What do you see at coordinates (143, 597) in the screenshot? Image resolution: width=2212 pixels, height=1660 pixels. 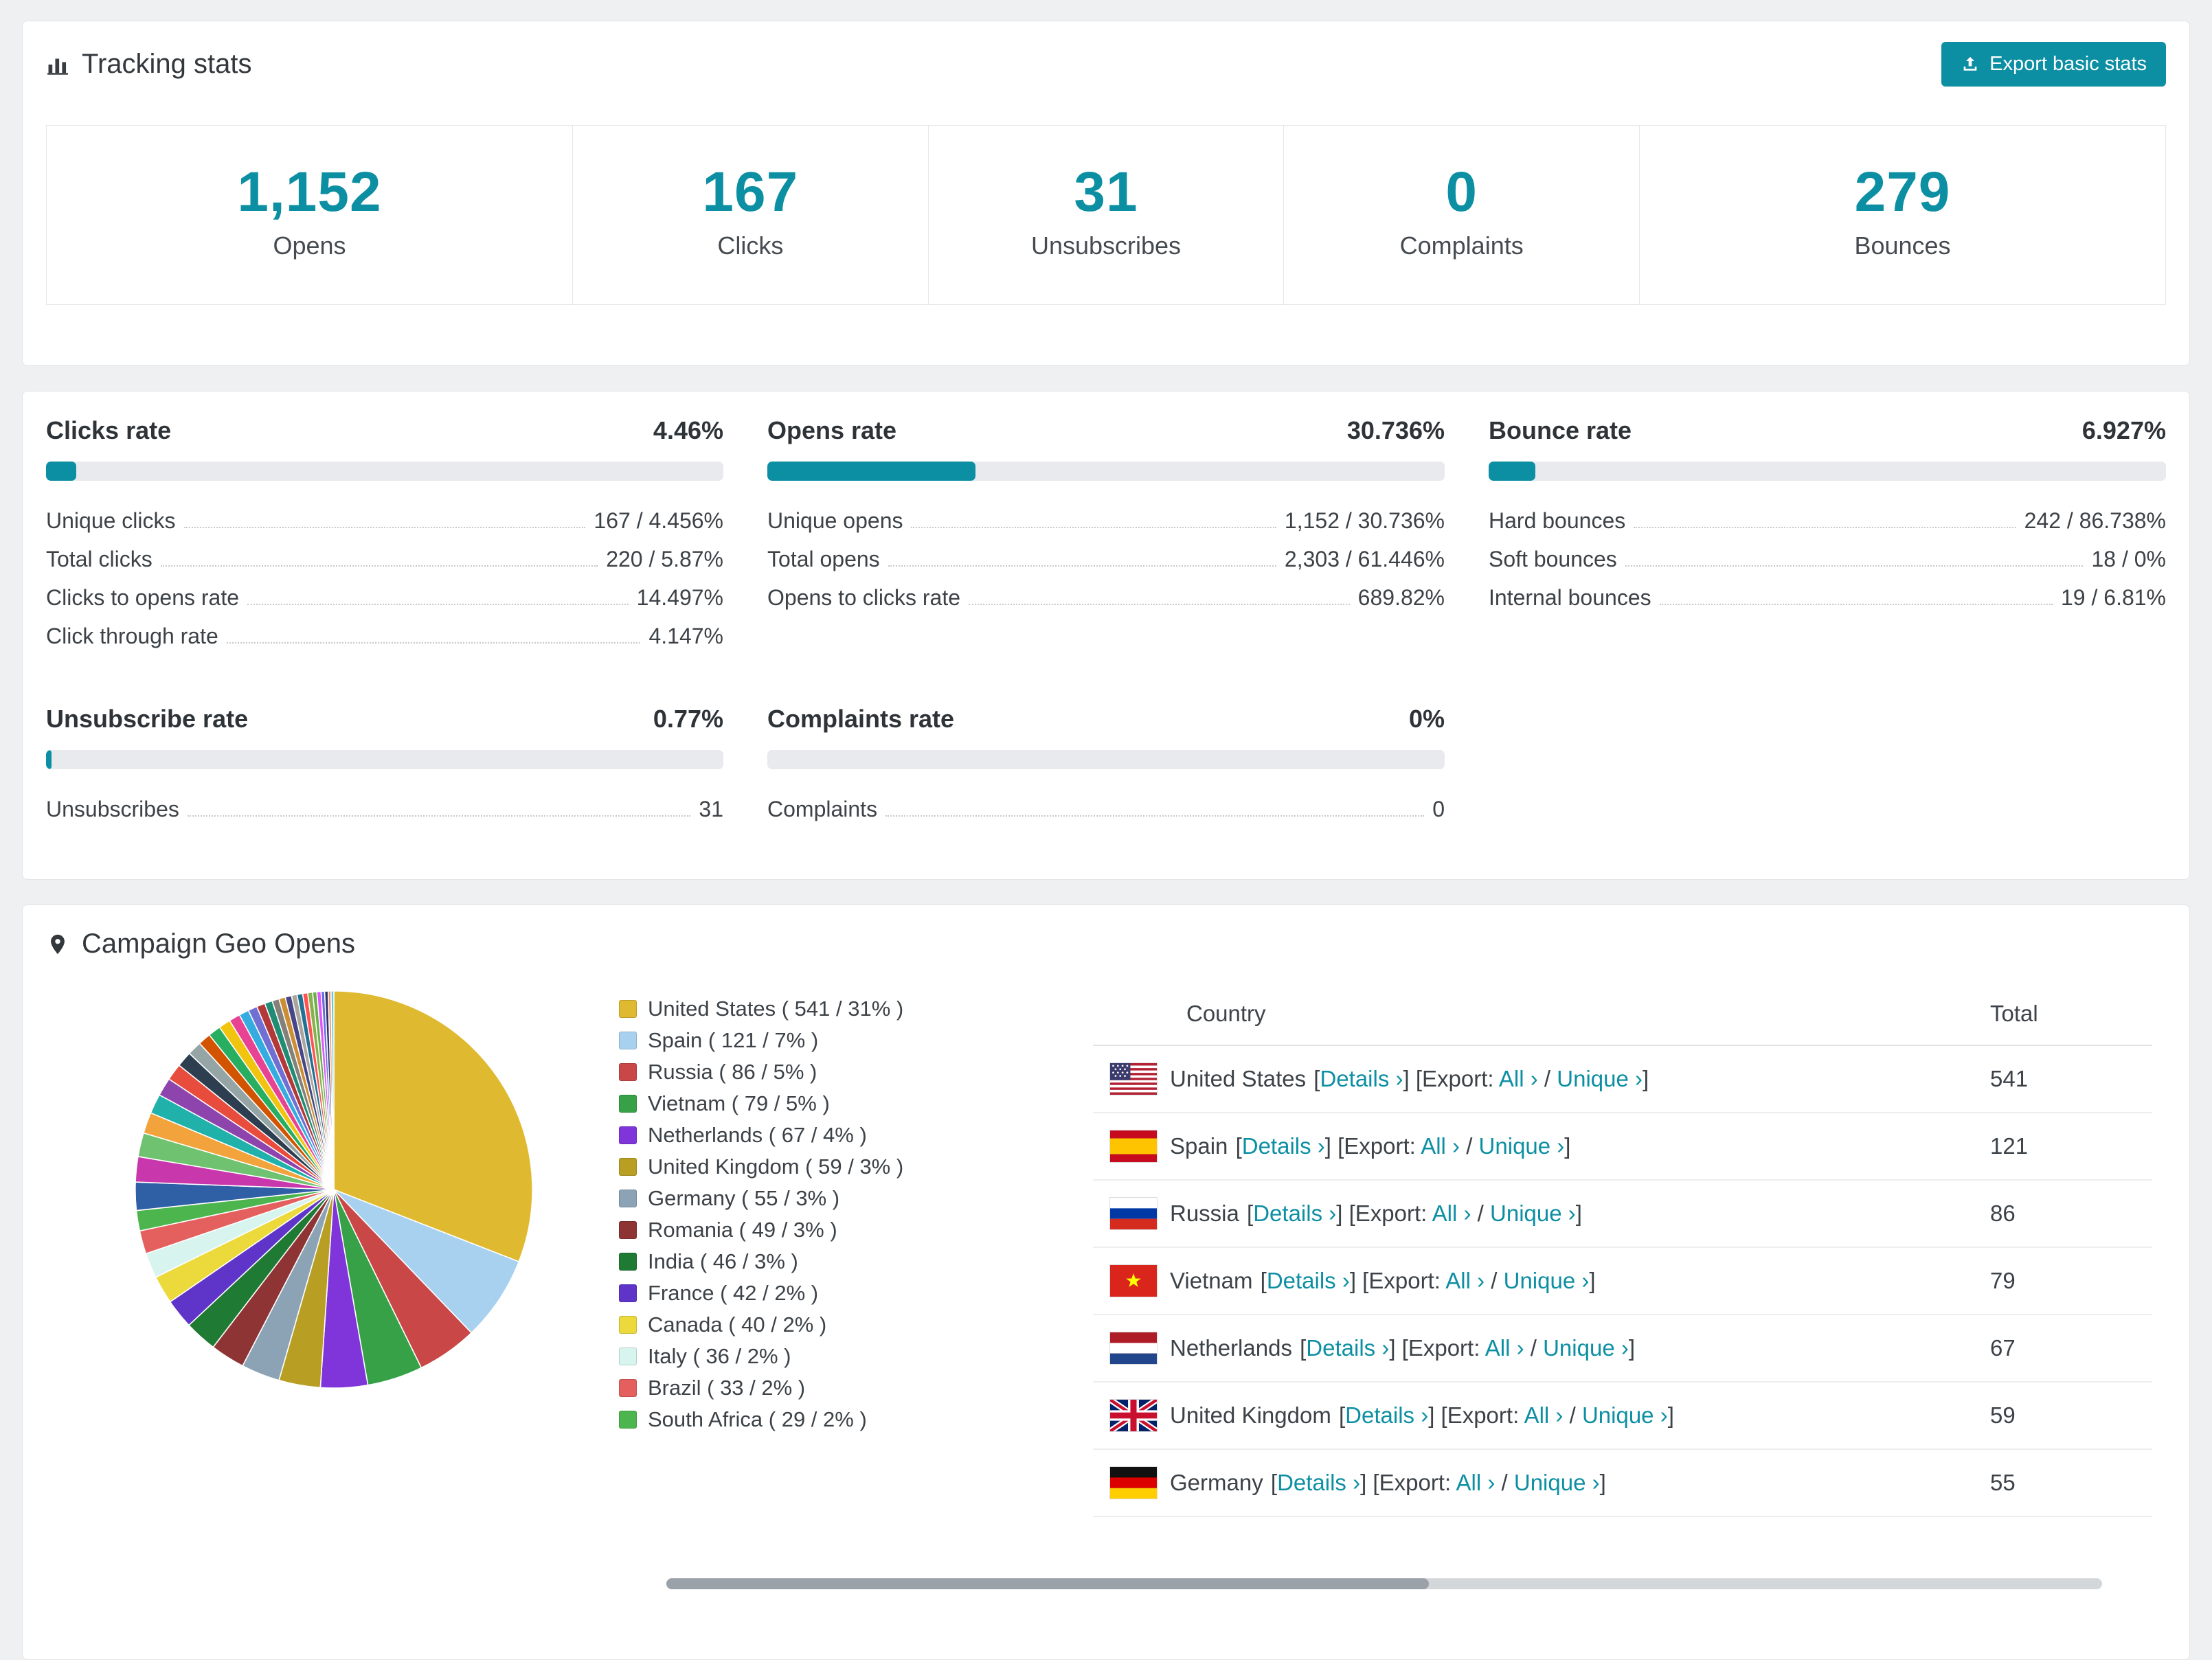 I see `stat-line-label: Clicks to opens rate` at bounding box center [143, 597].